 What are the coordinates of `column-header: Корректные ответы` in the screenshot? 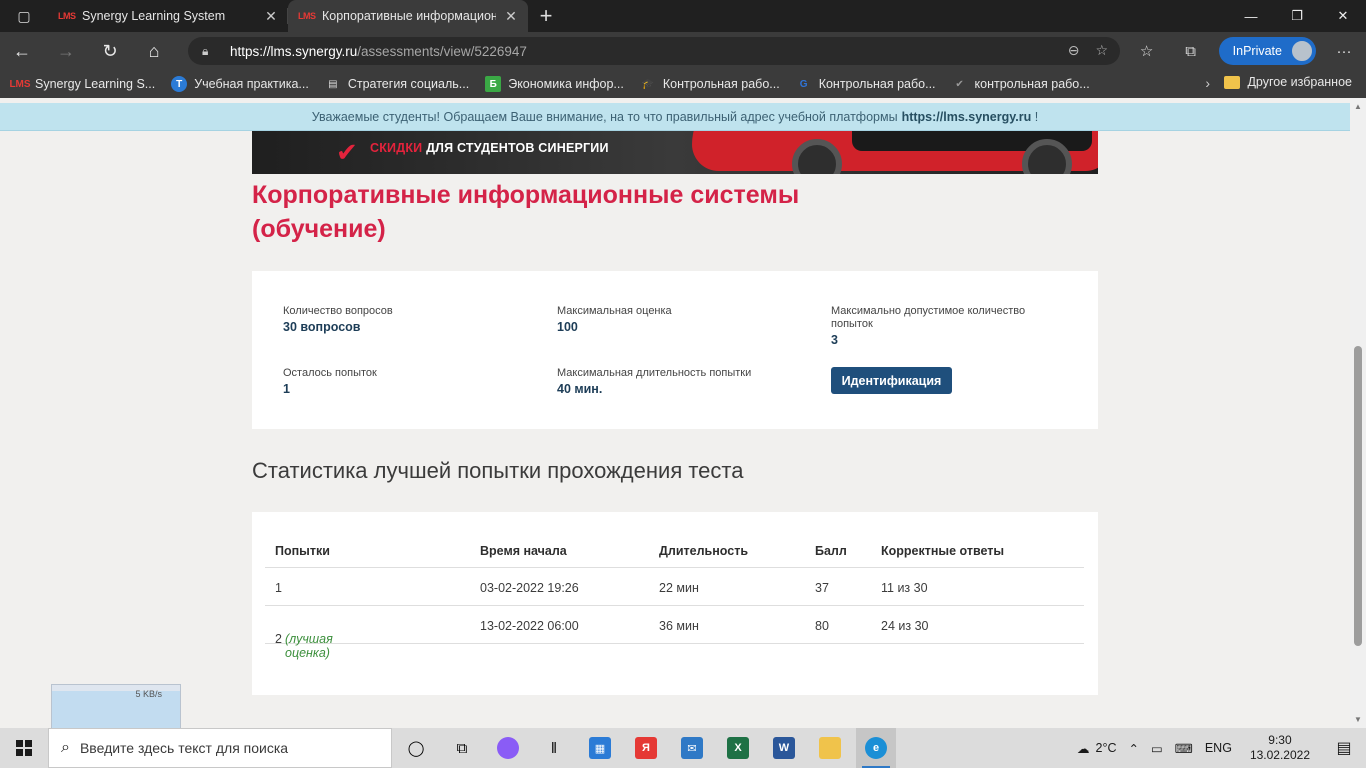 It's located at (943, 551).